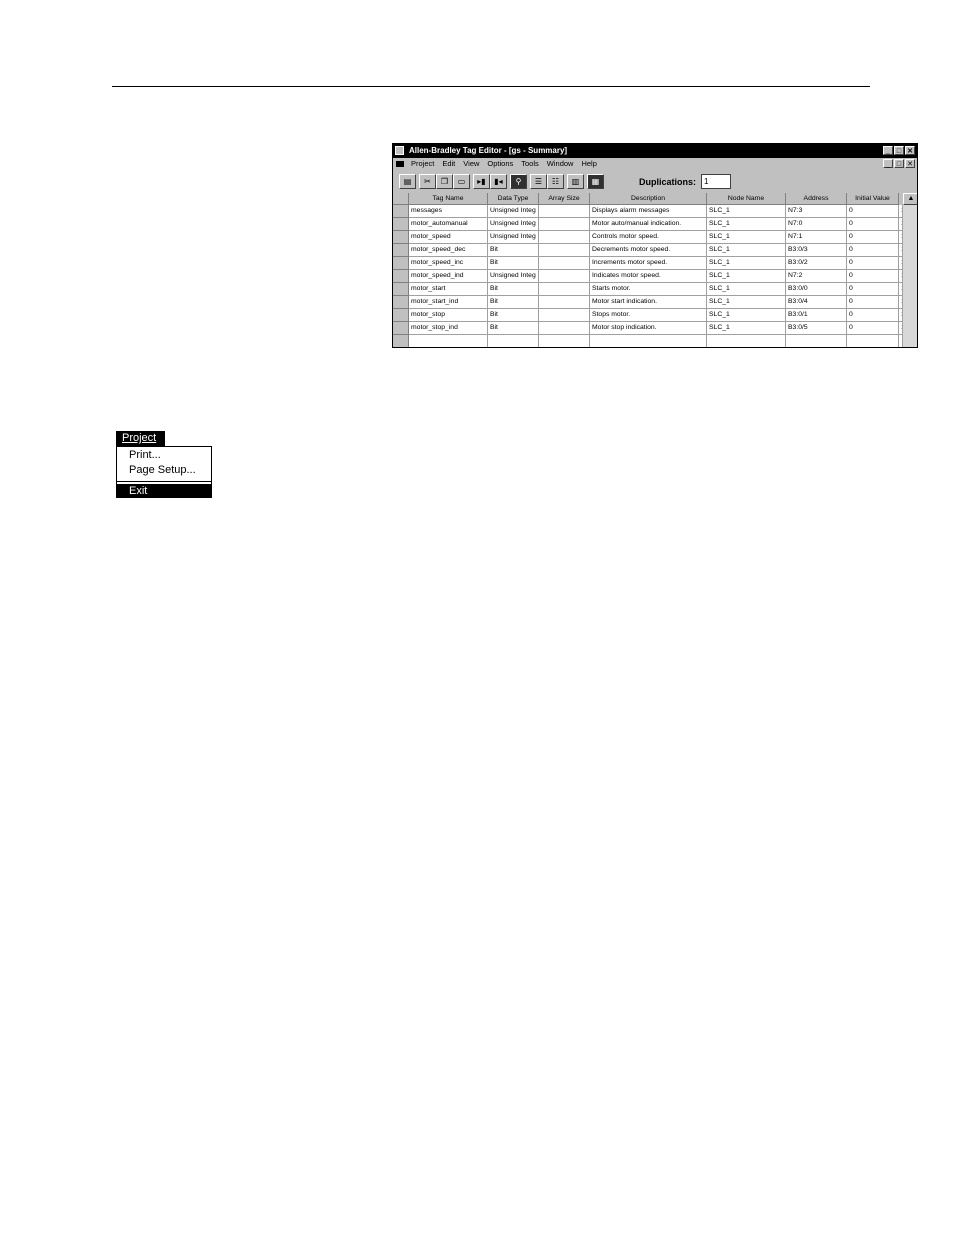 The image size is (954, 1235). What do you see at coordinates (873, 199) in the screenshot?
I see `col-initial-value-header: Initial Value` at bounding box center [873, 199].